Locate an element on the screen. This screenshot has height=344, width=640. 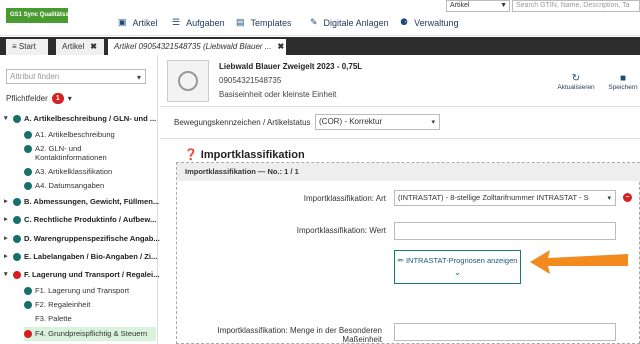
product-title: Liebwald Blauer Zweigelt 2023 - 0,75L is located at coordinates (291, 66).